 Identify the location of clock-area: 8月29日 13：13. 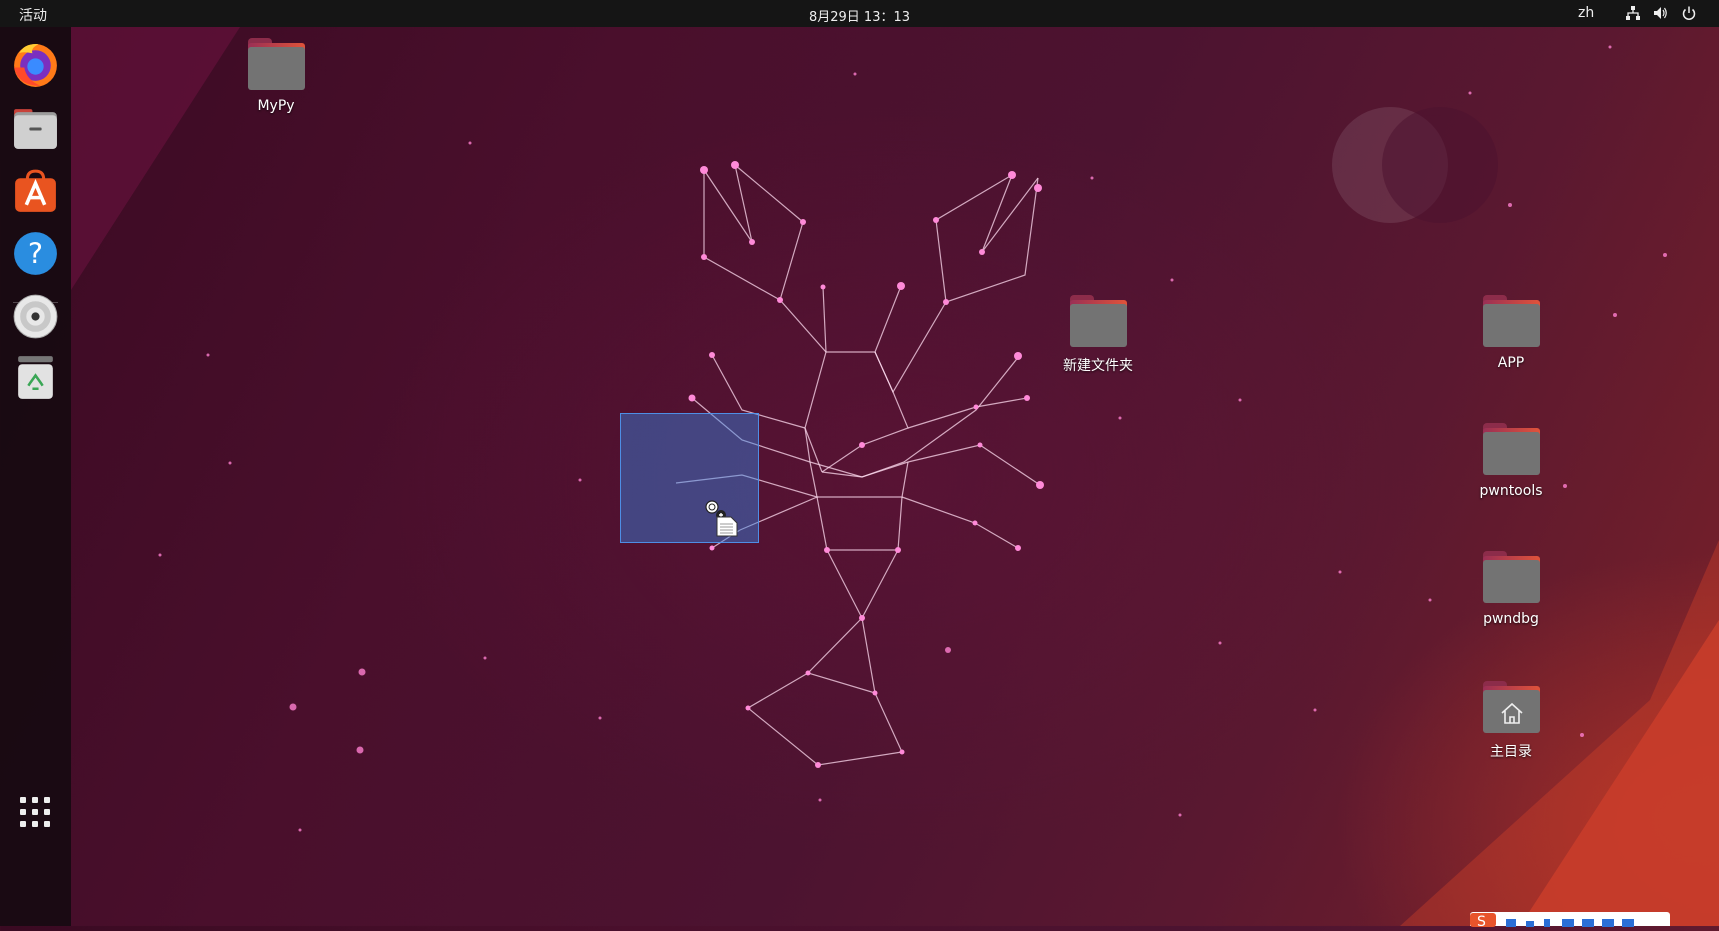
(859, 15).